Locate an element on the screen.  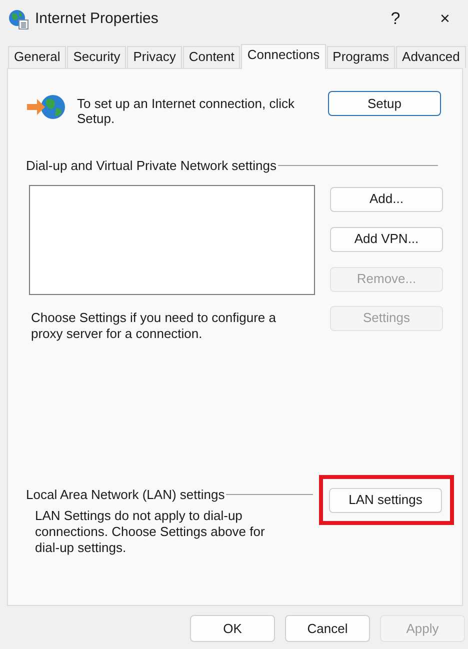
group-heading: Dial-up and Virtual Private Network settings is located at coordinates (151, 166).